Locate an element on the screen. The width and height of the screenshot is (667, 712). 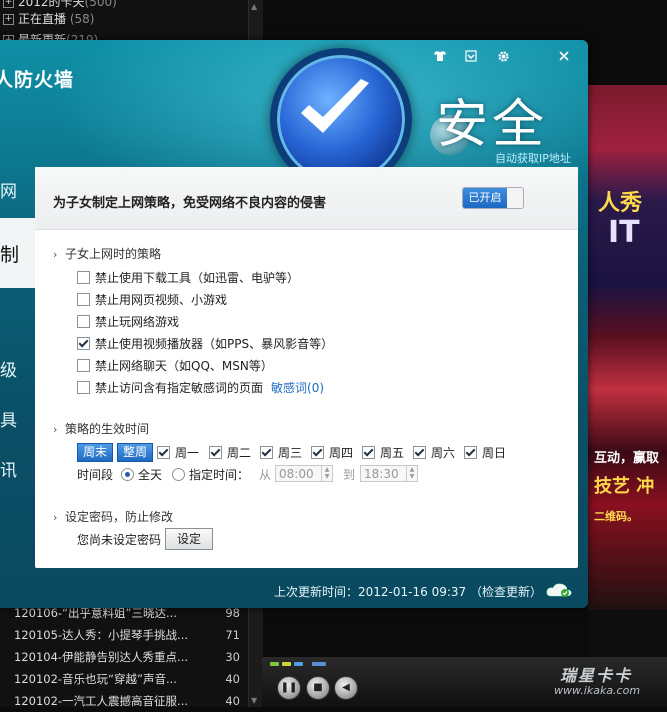
all-day-option: 全天 is located at coordinates (141, 474).